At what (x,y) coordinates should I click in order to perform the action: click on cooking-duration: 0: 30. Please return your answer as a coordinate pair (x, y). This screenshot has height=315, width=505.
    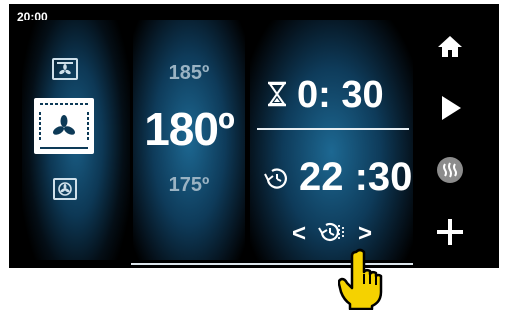
    Looking at the image, I should click on (340, 95).